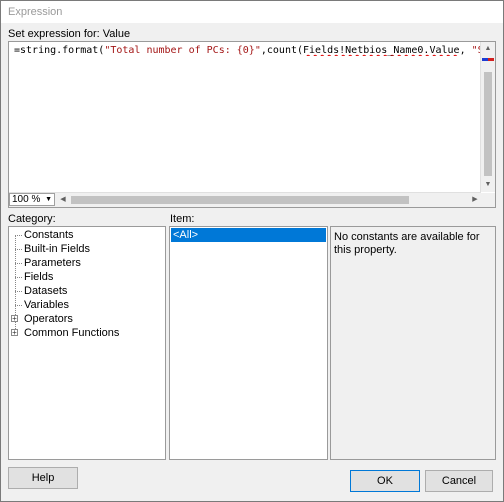 This screenshot has width=504, height=502. Describe the element at coordinates (59, 50) in the screenshot. I see `code-func: =string.format(` at that location.